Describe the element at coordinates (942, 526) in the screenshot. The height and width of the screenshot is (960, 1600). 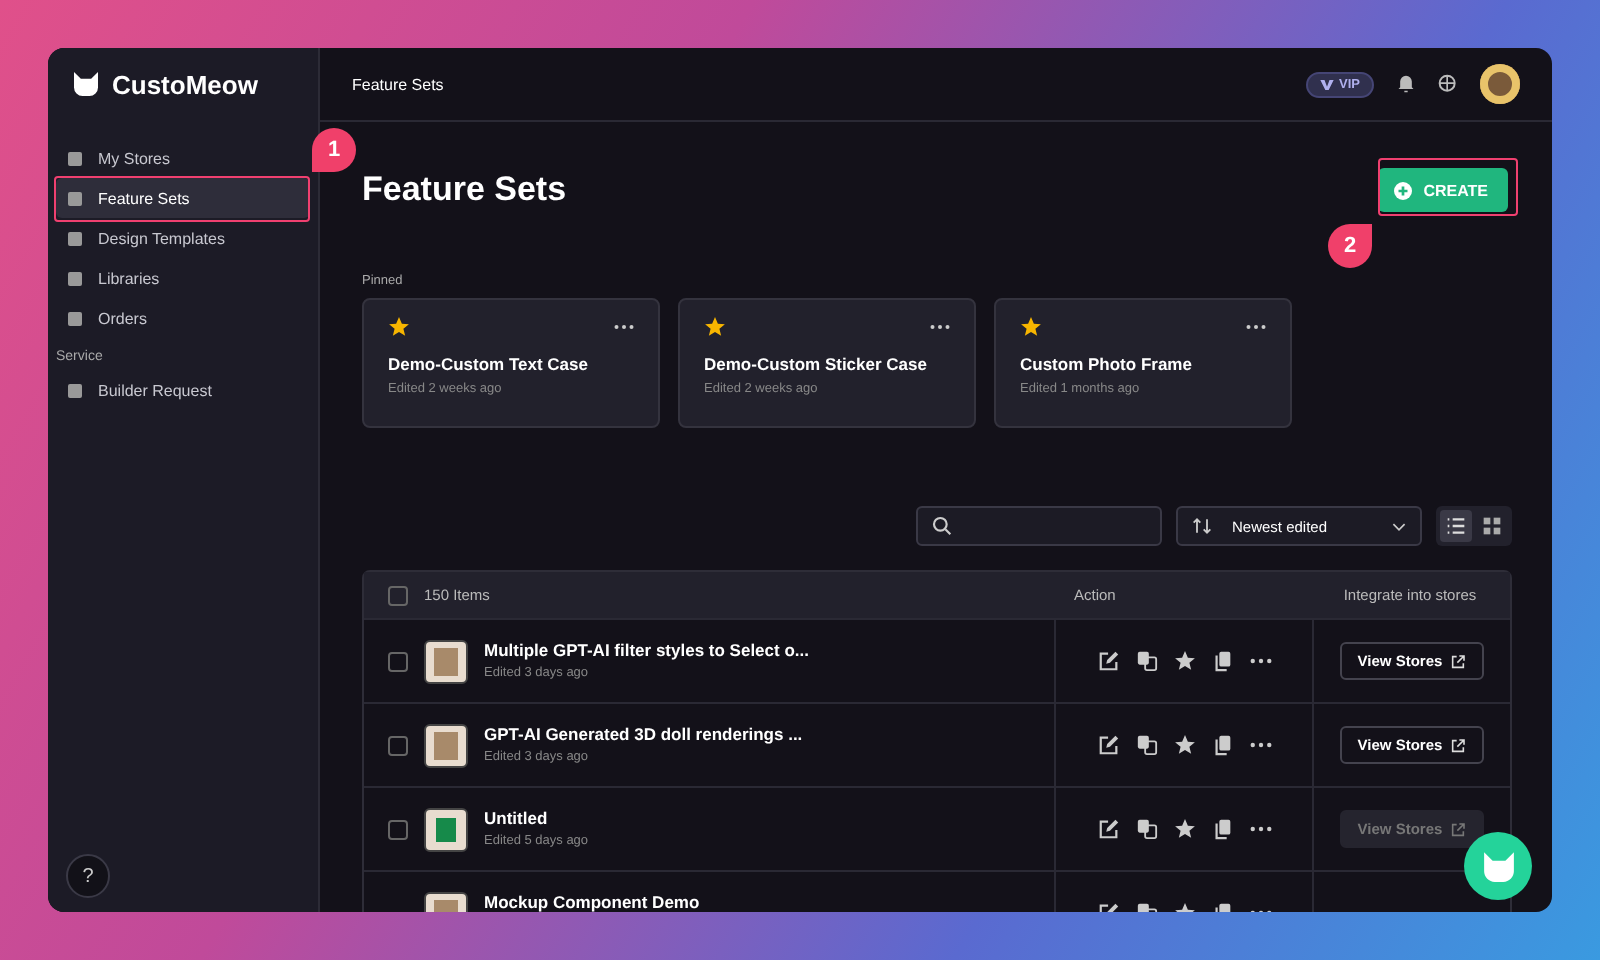
I see `search-icon` at that location.